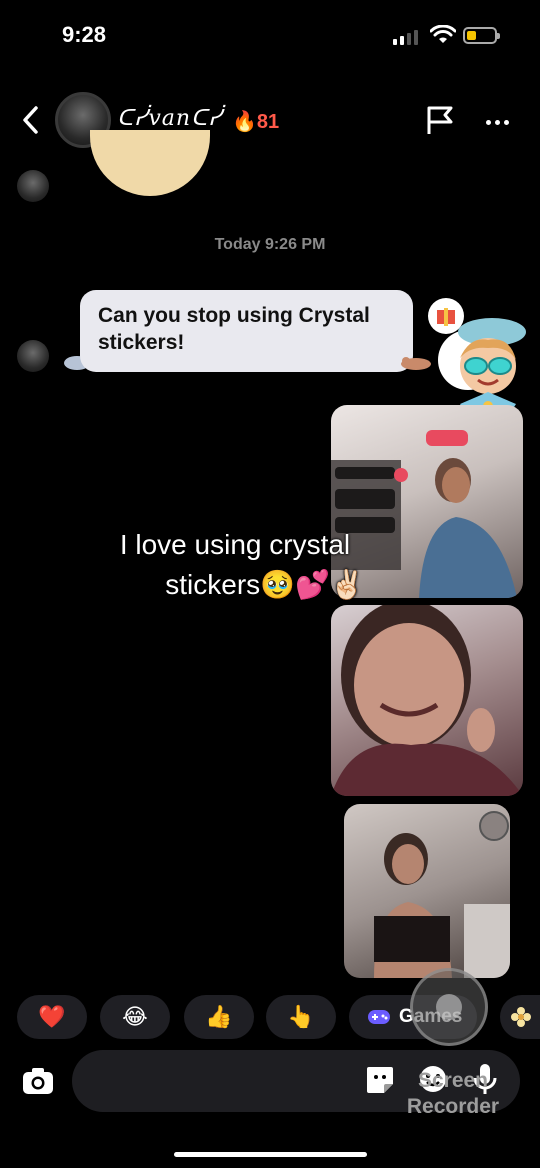  I want to click on status-time: 9:28, so click(84, 34).